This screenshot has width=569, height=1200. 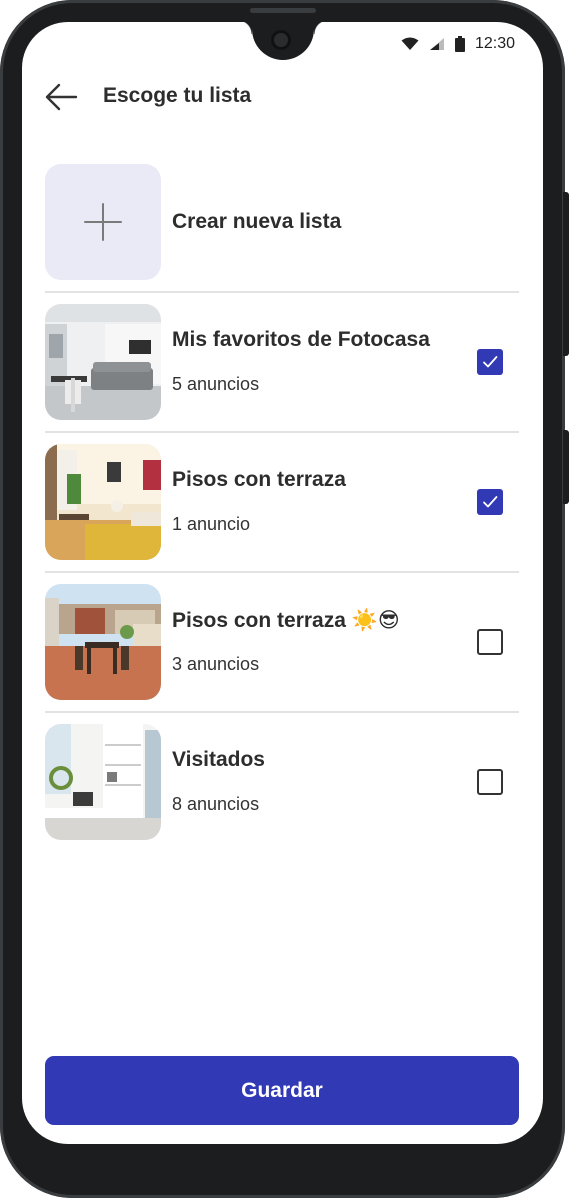 I want to click on list-count: 5 anuncios, so click(x=216, y=384).